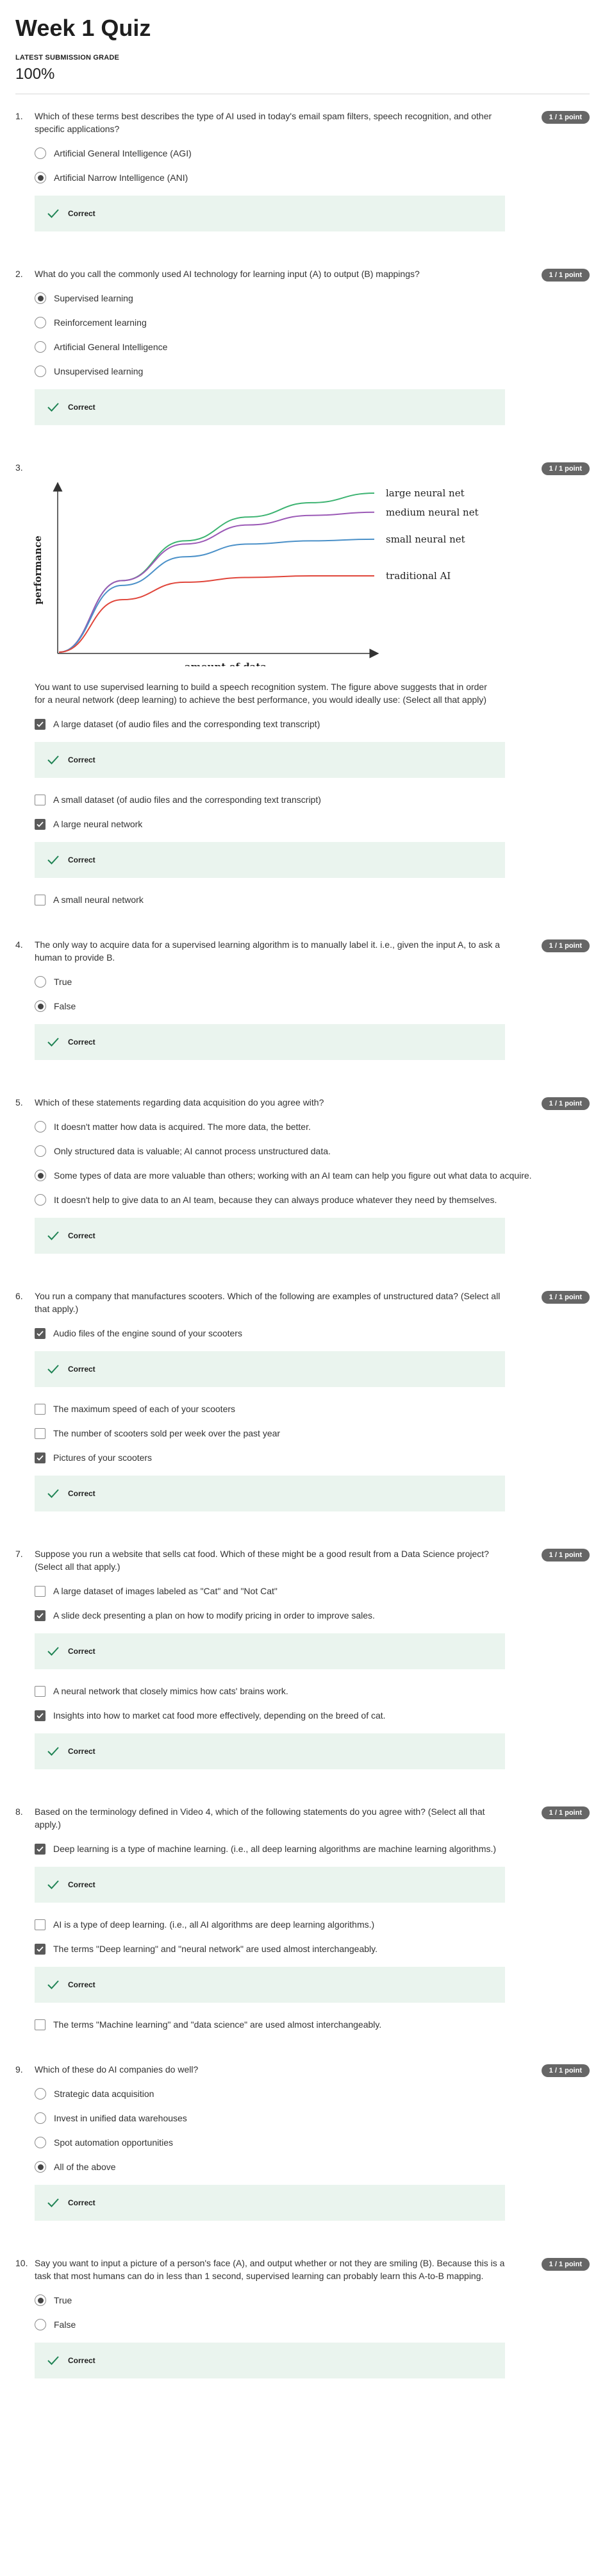 The height and width of the screenshot is (2576, 605). What do you see at coordinates (418, 576) in the screenshot?
I see `series-label-traditional-AI: traditional AI` at bounding box center [418, 576].